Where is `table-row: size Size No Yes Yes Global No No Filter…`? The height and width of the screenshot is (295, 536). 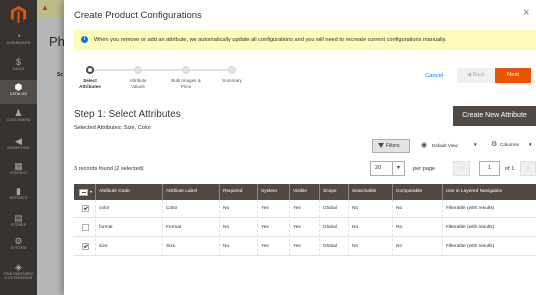
table-row: size Size No Yes Yes Global No No Filter… is located at coordinates (305, 247).